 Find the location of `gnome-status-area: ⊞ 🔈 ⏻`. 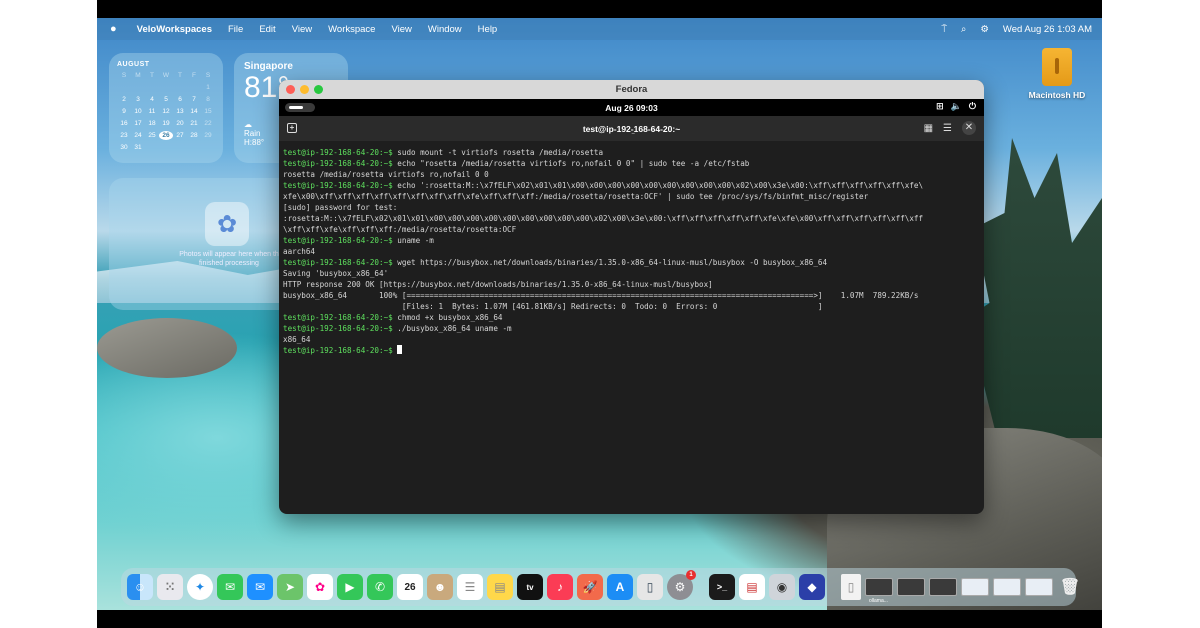

gnome-status-area: ⊞ 🔈 ⏻ is located at coordinates (956, 106).